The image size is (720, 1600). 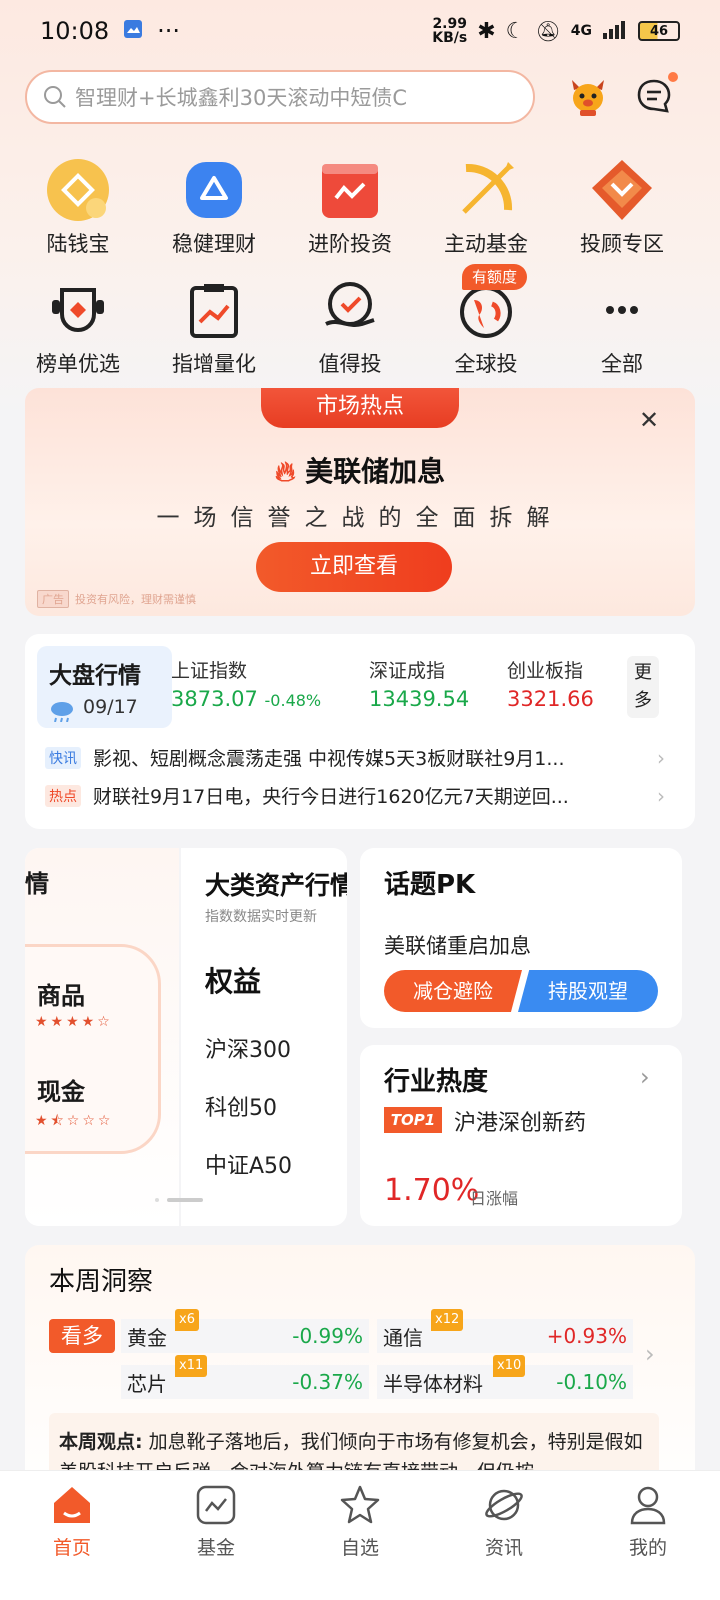 I want to click on unread-dot, so click(x=673, y=77).